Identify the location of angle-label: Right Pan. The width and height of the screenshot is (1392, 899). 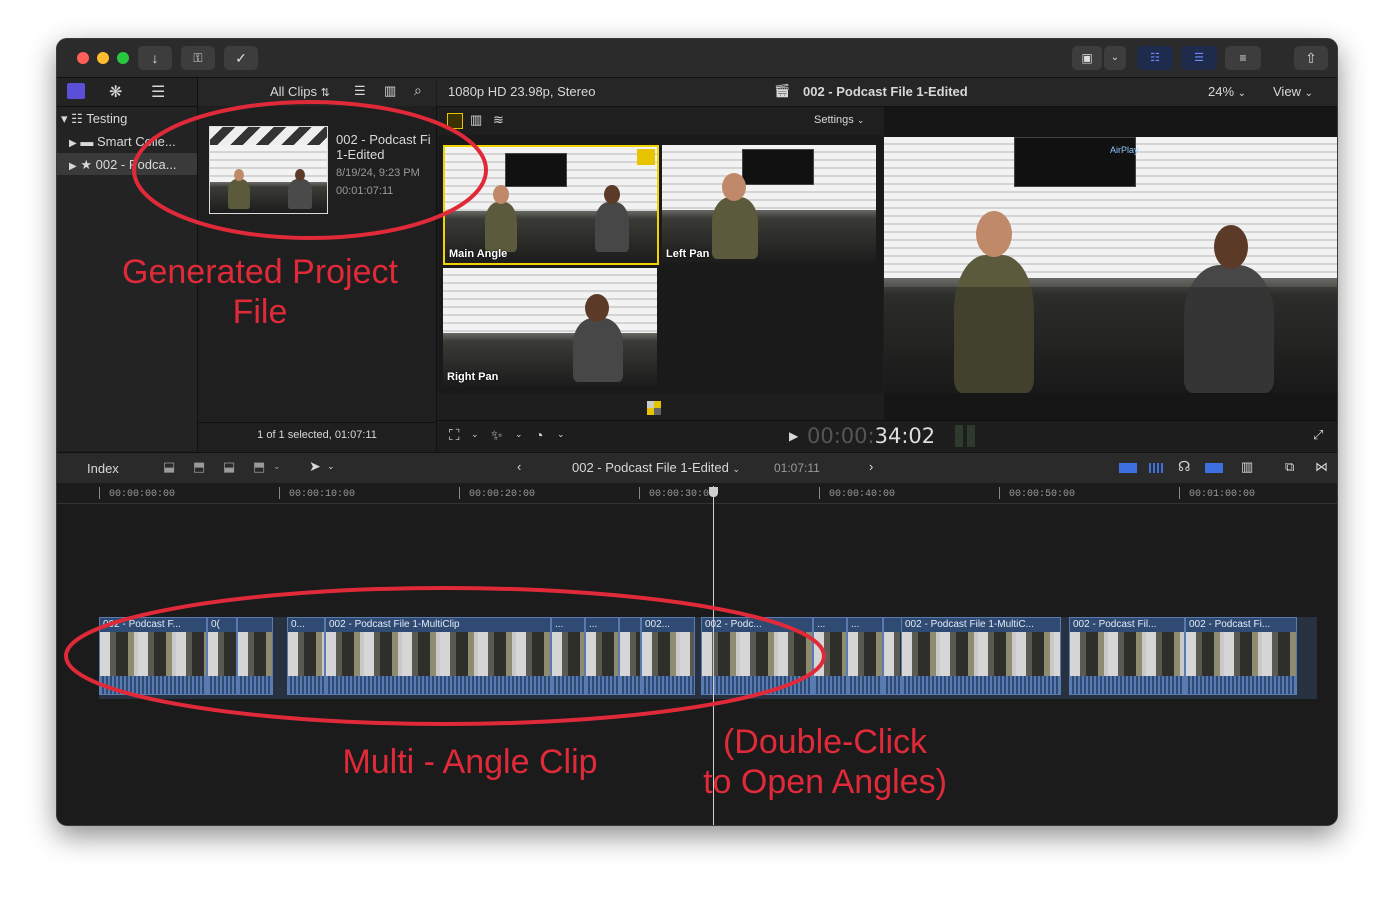
(473, 377).